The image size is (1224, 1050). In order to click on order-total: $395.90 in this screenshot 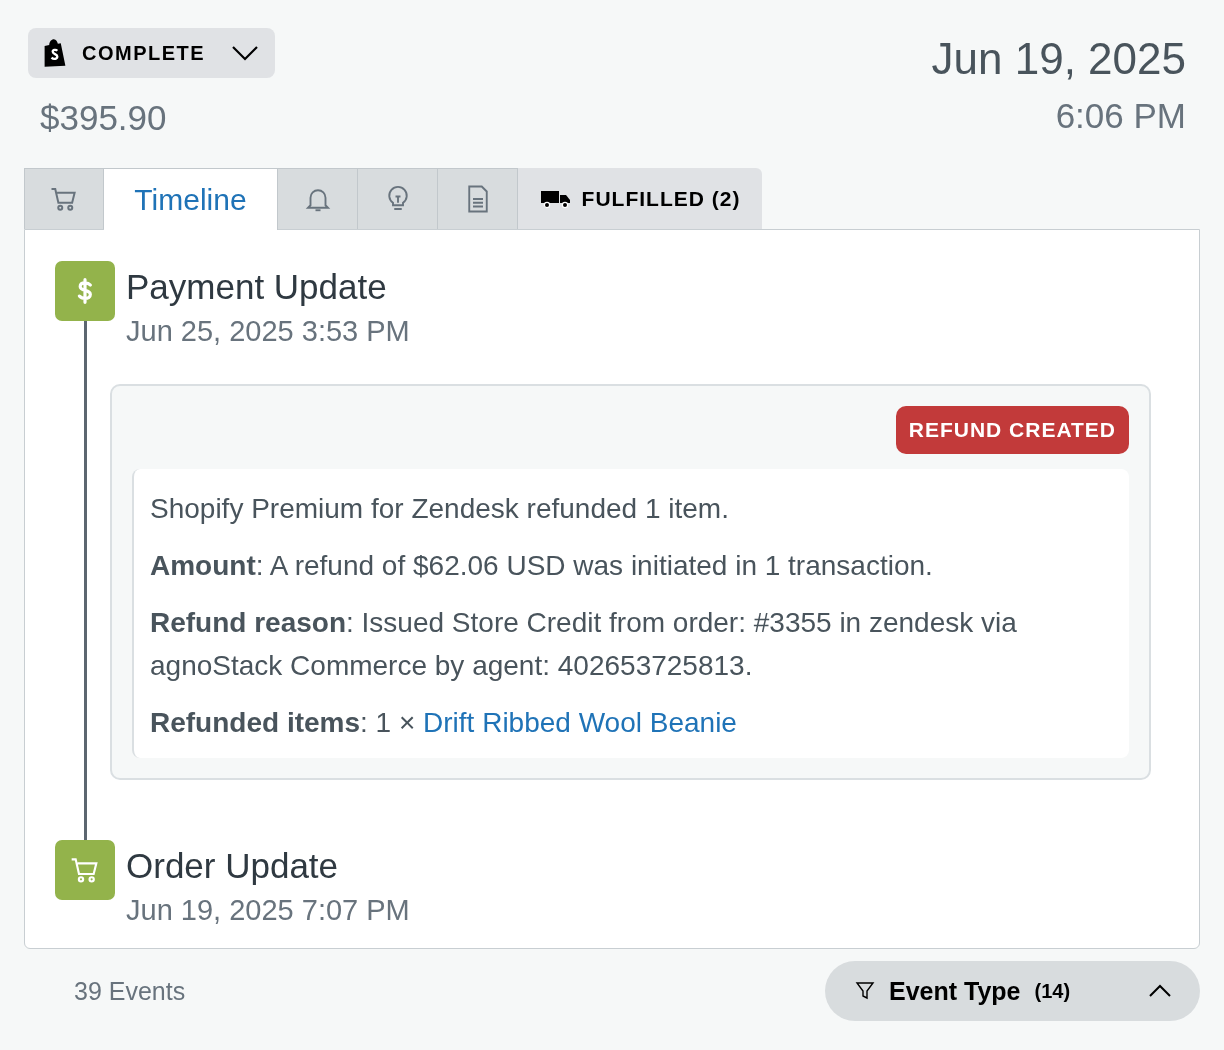, I will do `click(104, 118)`.